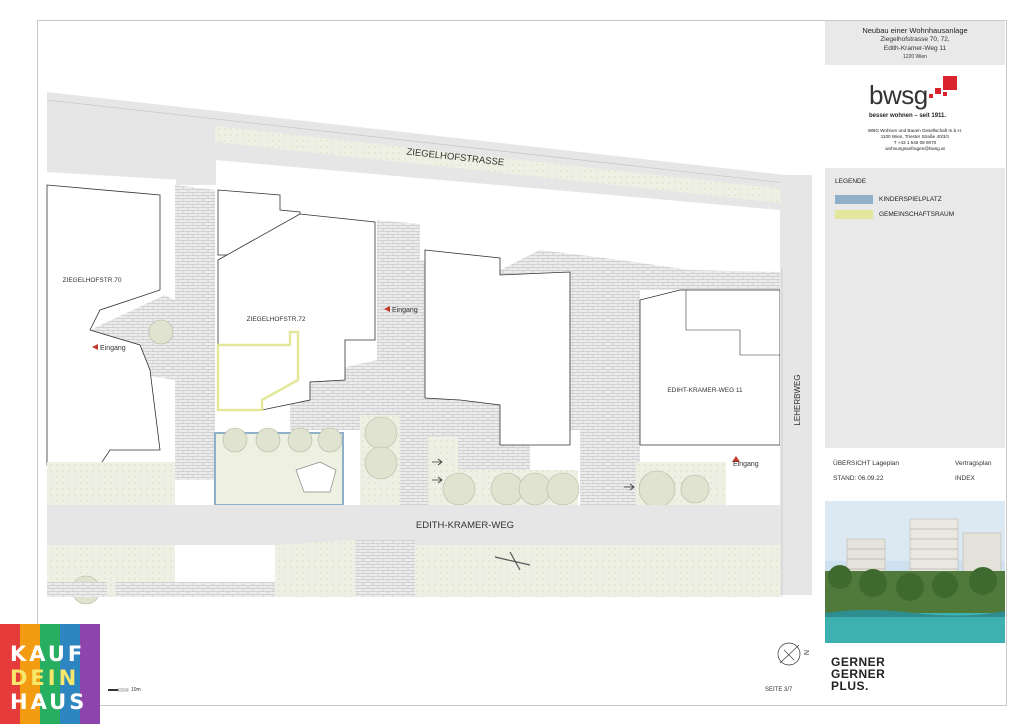  What do you see at coordinates (854, 214) in the screenshot?
I see `swatch-gemeinschaftsraum` at bounding box center [854, 214].